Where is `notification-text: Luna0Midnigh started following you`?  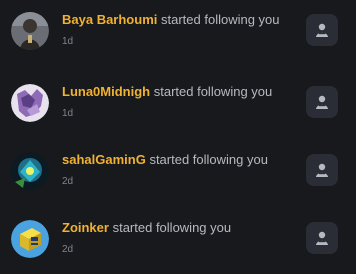 notification-text: Luna0Midnigh started following you is located at coordinates (167, 91).